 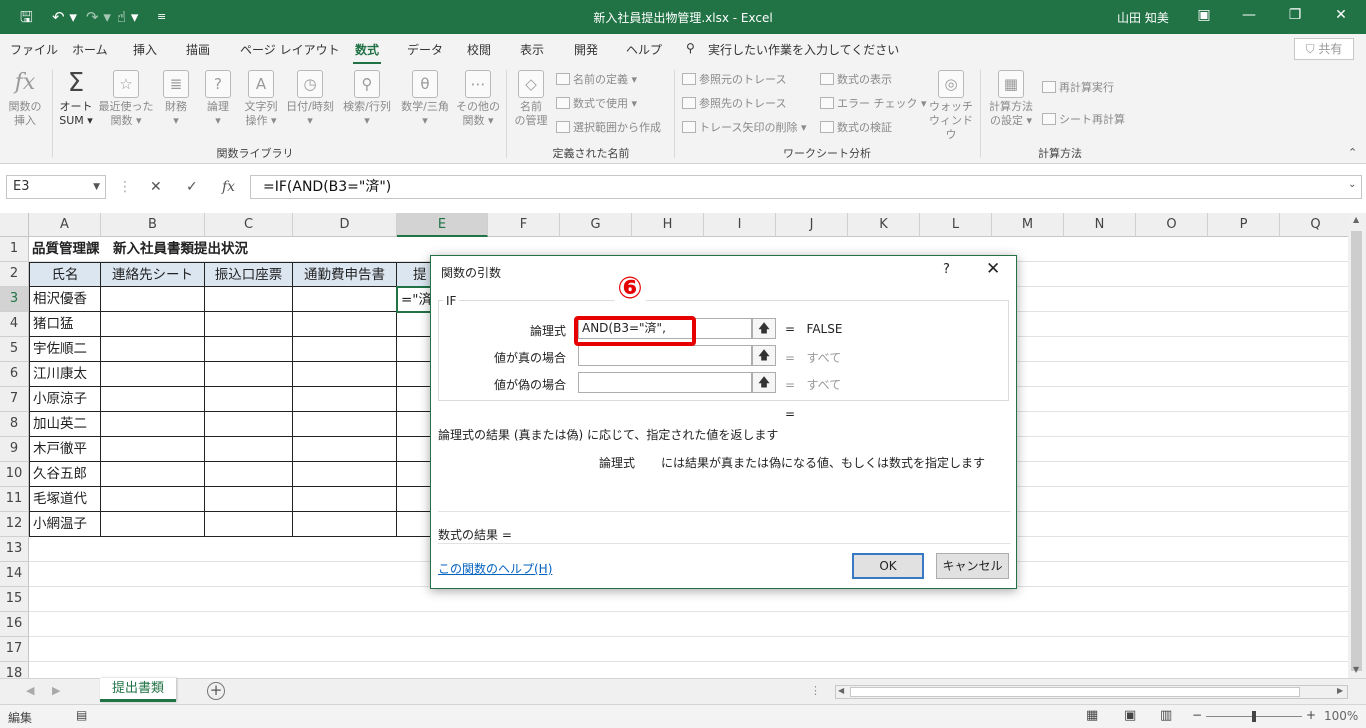 What do you see at coordinates (668, 225) in the screenshot?
I see `col-header-h: H` at bounding box center [668, 225].